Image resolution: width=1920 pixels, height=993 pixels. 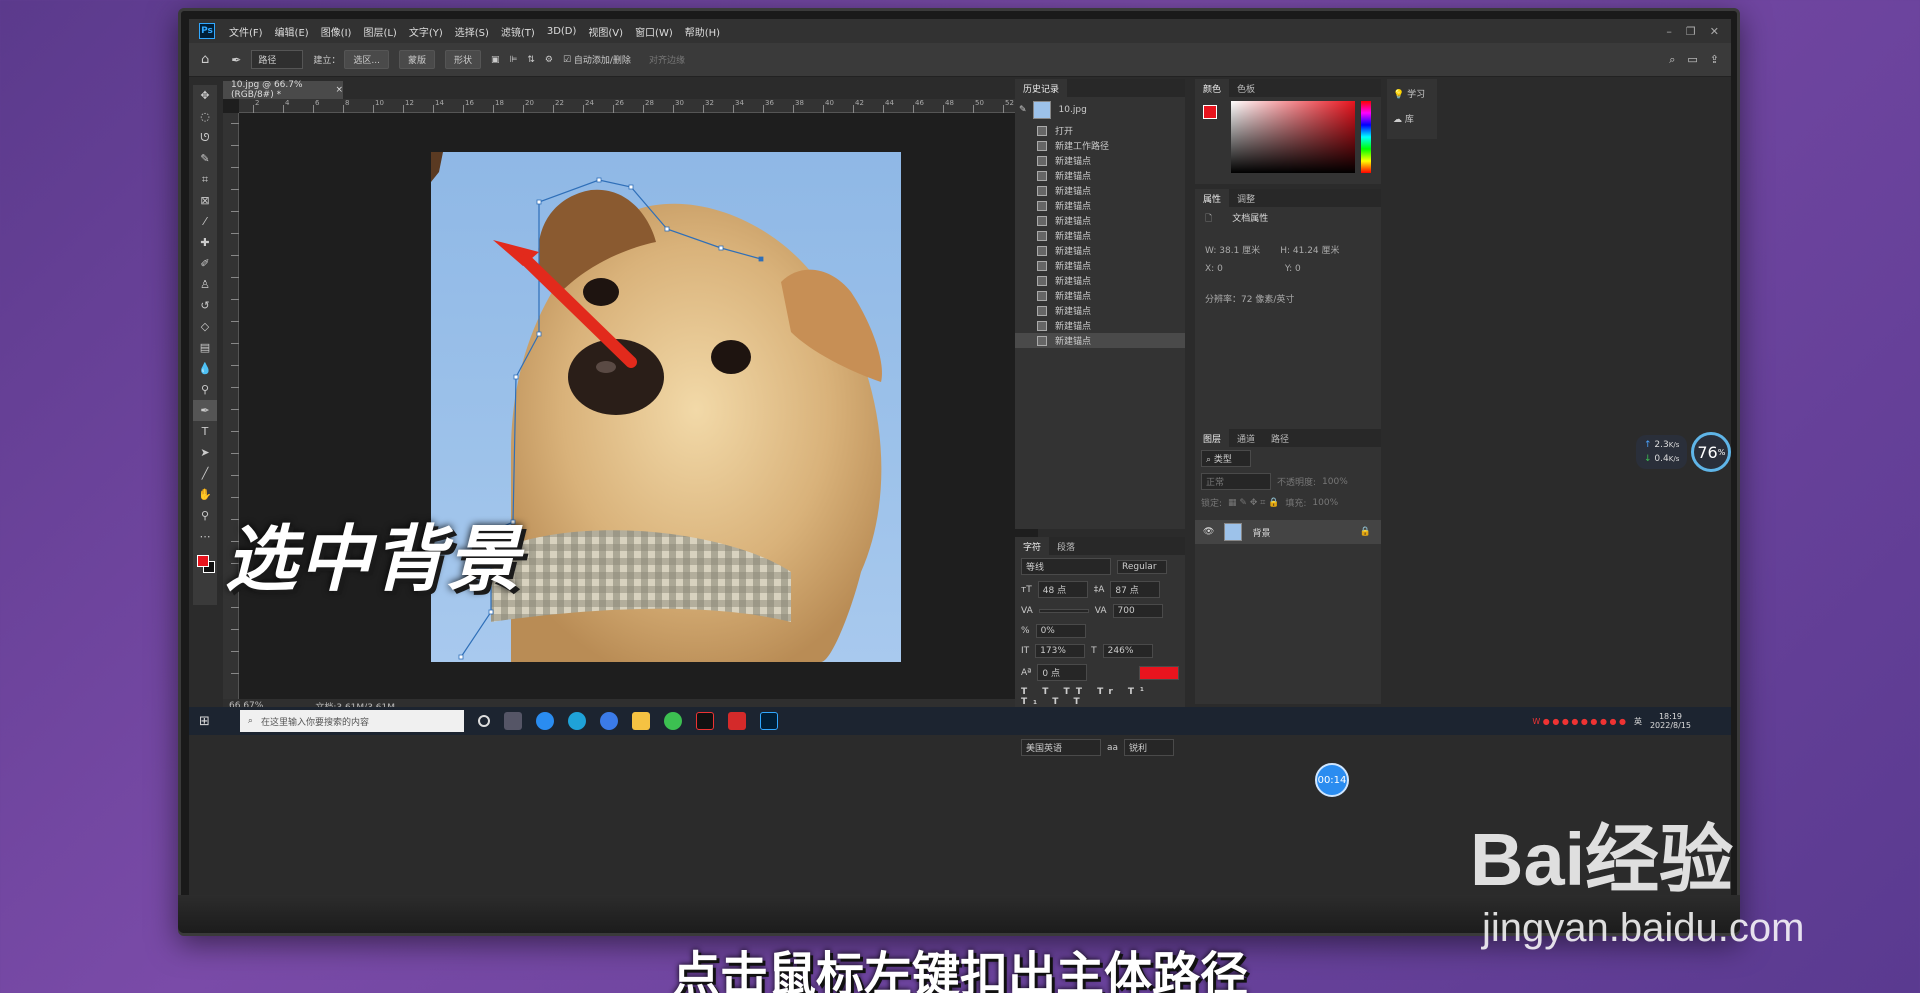 I want to click on taskbar-search-input: 在这里输入你要搜索的内容, so click(x=315, y=721).